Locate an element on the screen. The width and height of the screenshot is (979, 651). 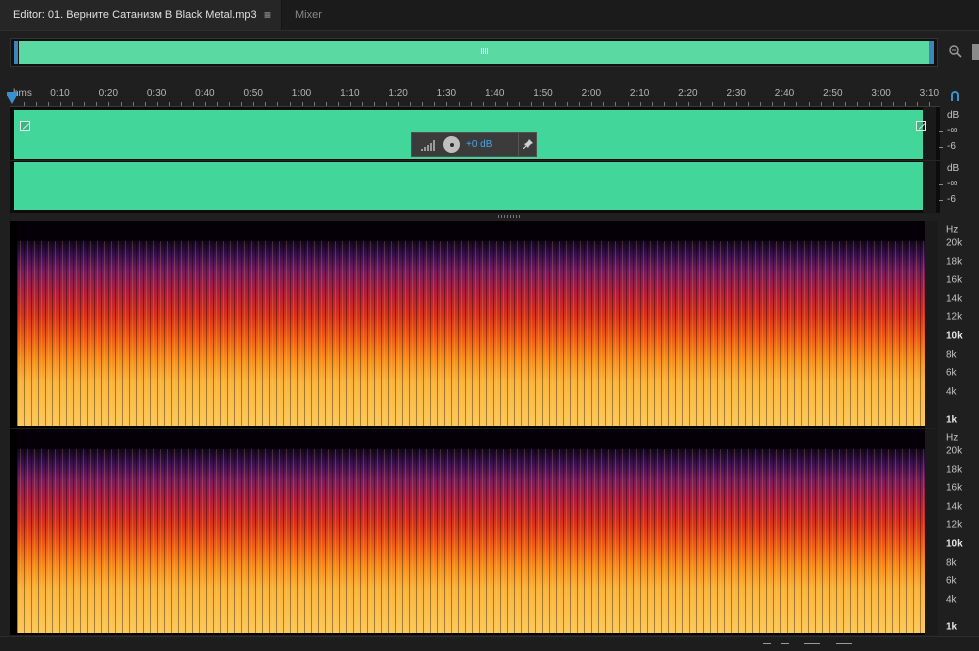
volume-knob-icon is located at coordinates (451, 144).